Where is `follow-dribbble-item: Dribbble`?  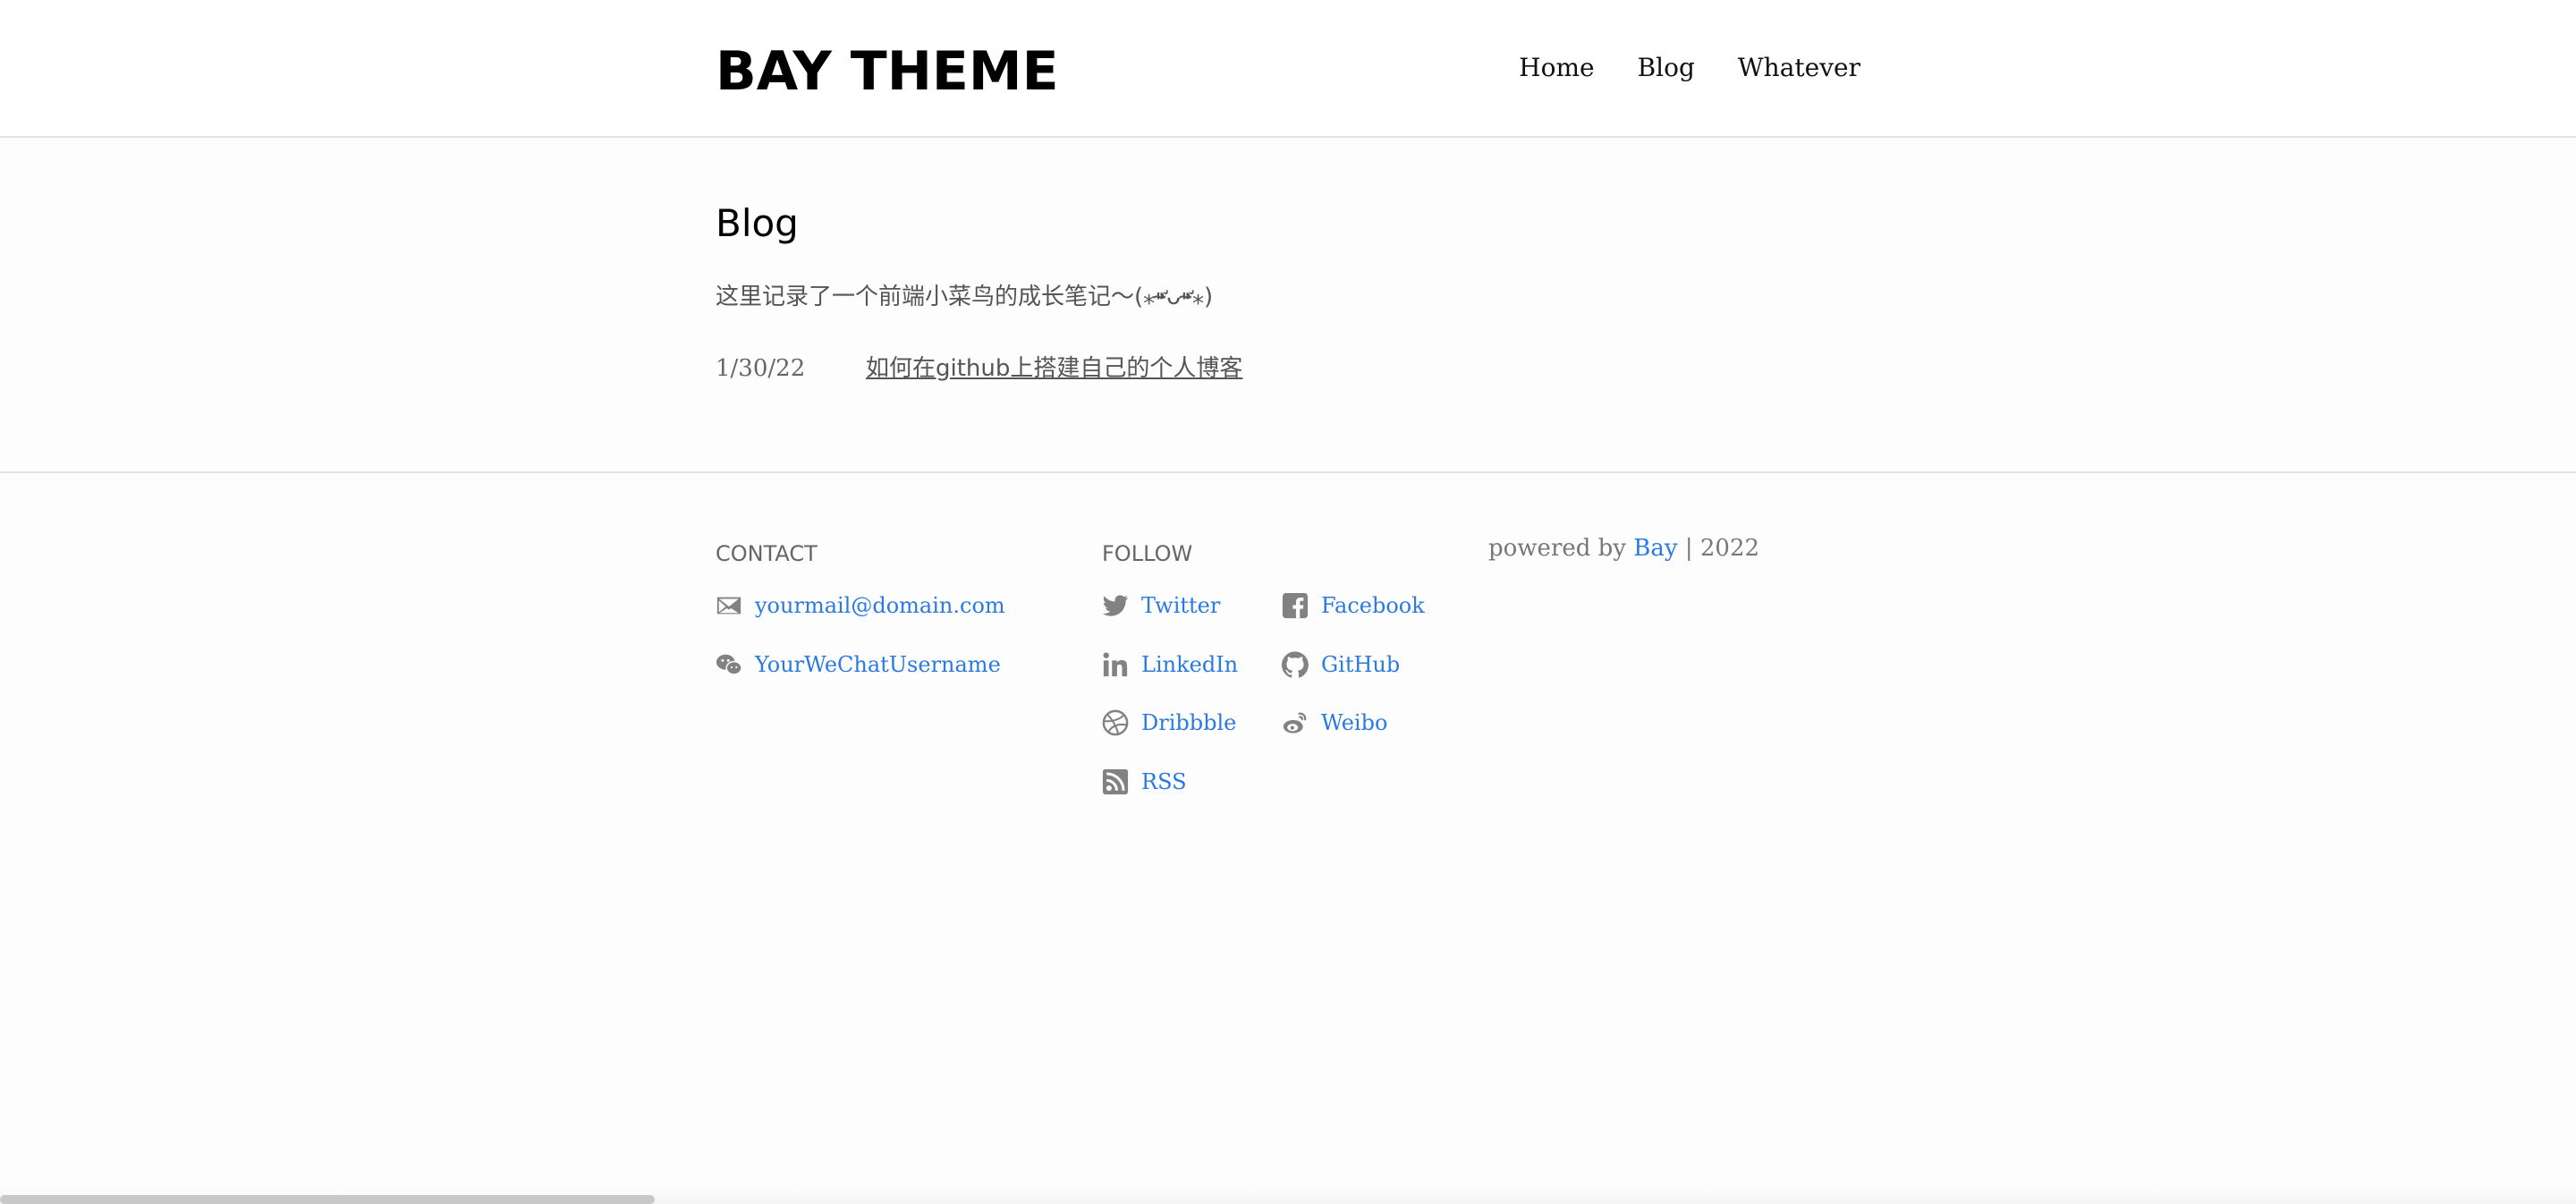
follow-dribbble-item: Dribbble is located at coordinates (1169, 723).